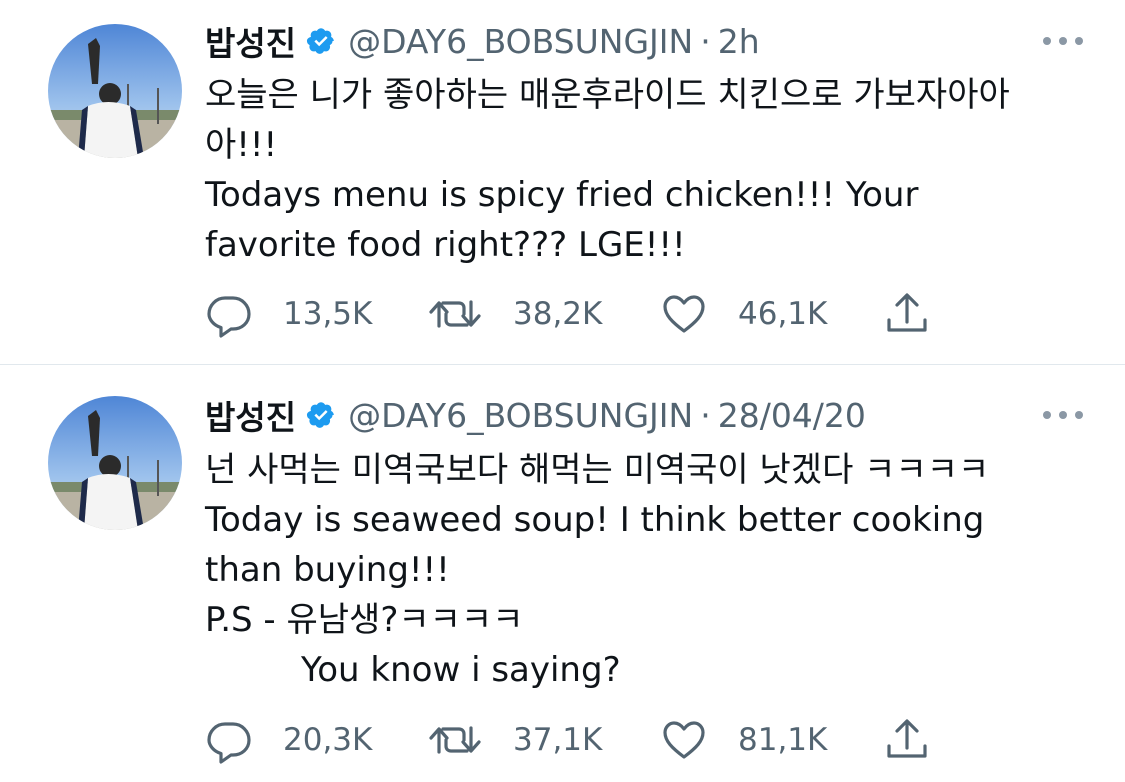  I want to click on retweet-button: 38,2K, so click(514, 314).